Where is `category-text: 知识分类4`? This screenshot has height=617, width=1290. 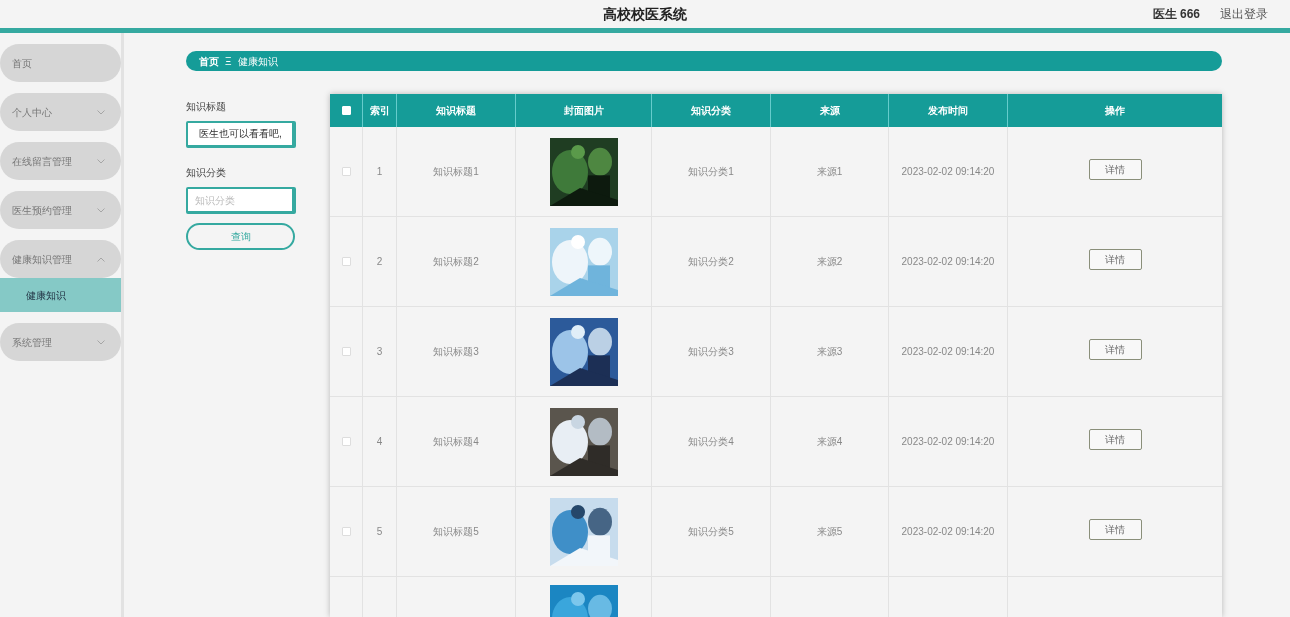 category-text: 知识分类4 is located at coordinates (711, 442).